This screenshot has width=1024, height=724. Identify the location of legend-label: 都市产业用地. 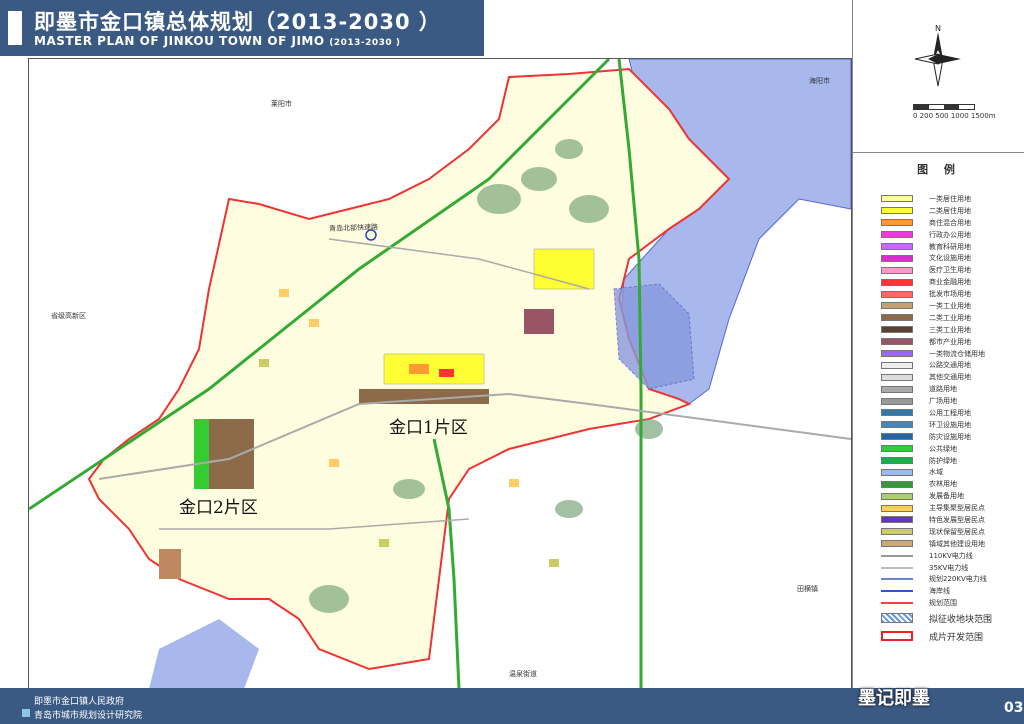
(950, 341).